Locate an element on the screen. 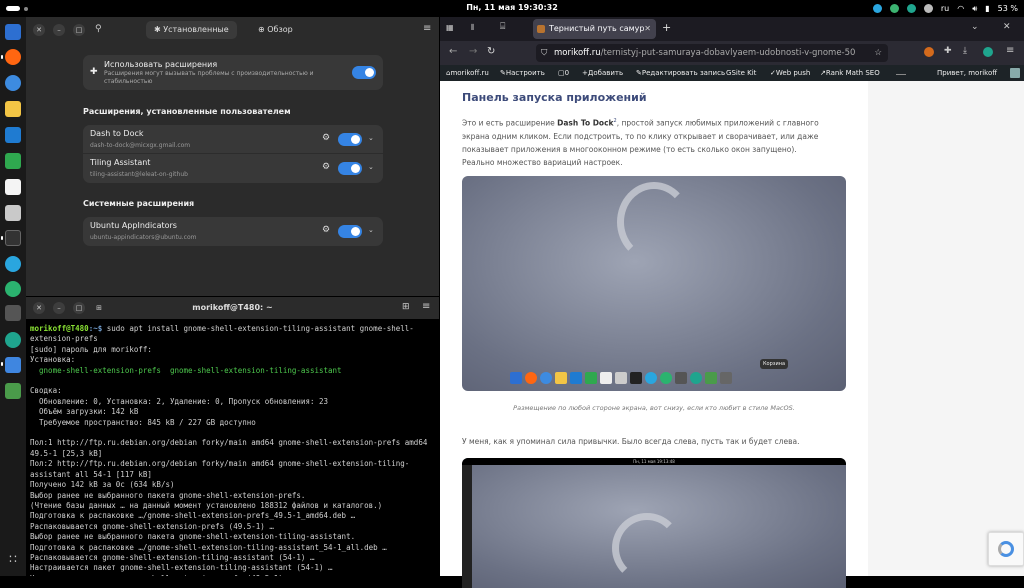 Image resolution: width=1024 pixels, height=588 pixels. mail-icon is located at coordinates (13, 109).